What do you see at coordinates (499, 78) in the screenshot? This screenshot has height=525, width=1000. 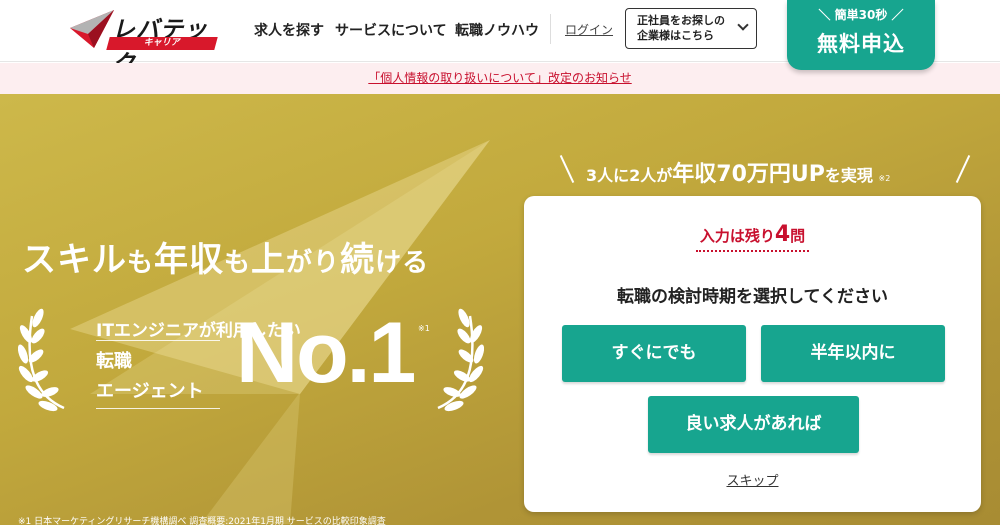 I see `privacy-notice-link: 「個人情報の取り扱いについて」改定のお知らせ` at bounding box center [499, 78].